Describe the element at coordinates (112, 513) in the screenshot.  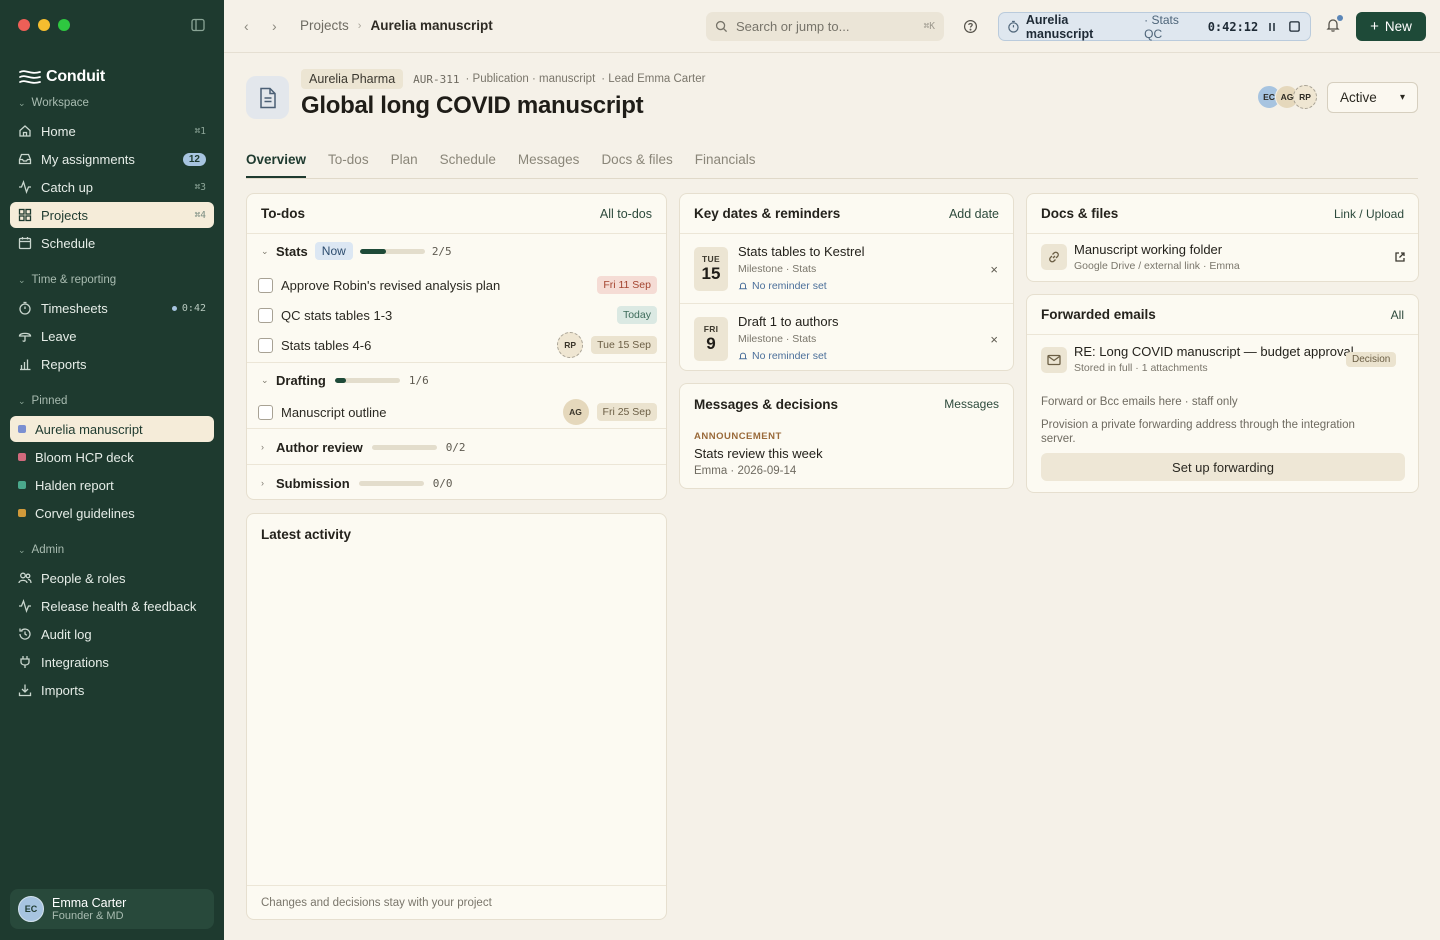
I see `sidebar-pinned-corvel: Corvel guidelines` at that location.